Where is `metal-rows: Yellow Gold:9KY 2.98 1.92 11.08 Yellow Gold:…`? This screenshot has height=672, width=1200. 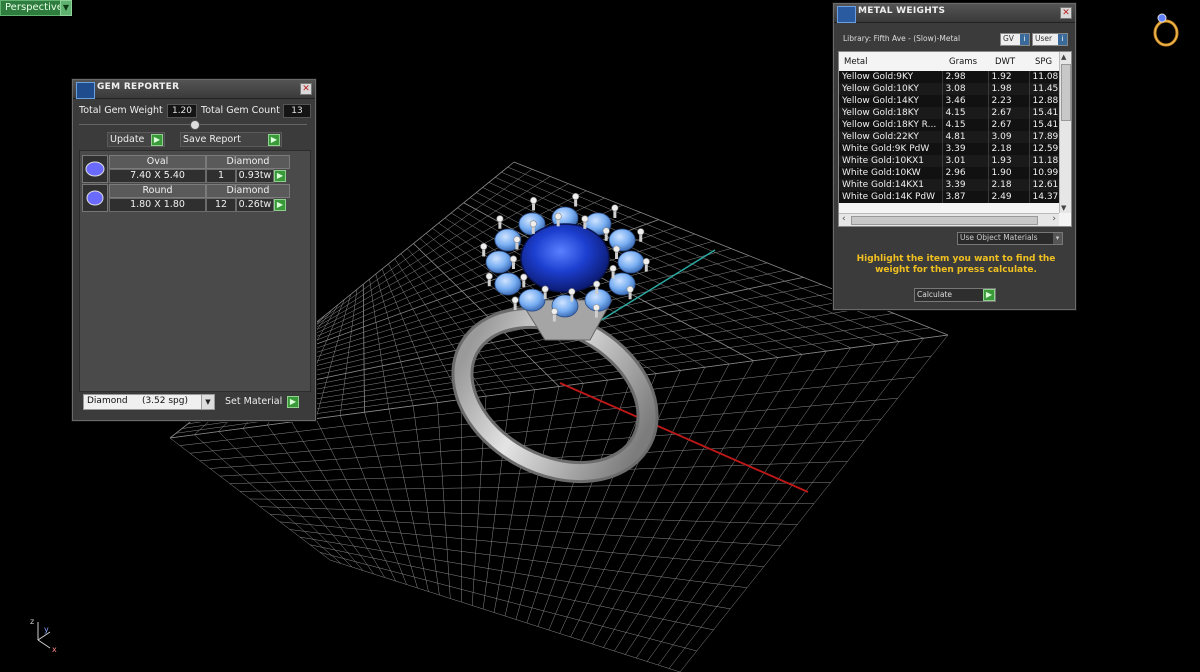 metal-rows: Yellow Gold:9KY 2.98 1.92 11.08 Yellow Gold:… is located at coordinates (949, 137).